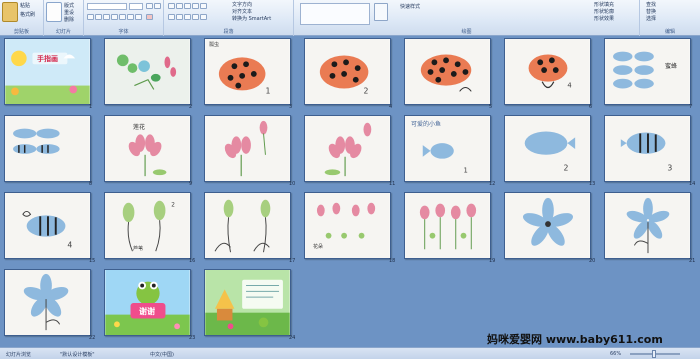 The height and width of the screenshot is (359, 700). I want to click on convert-smartart-button: 转换为 SmartArt, so click(251, 19).